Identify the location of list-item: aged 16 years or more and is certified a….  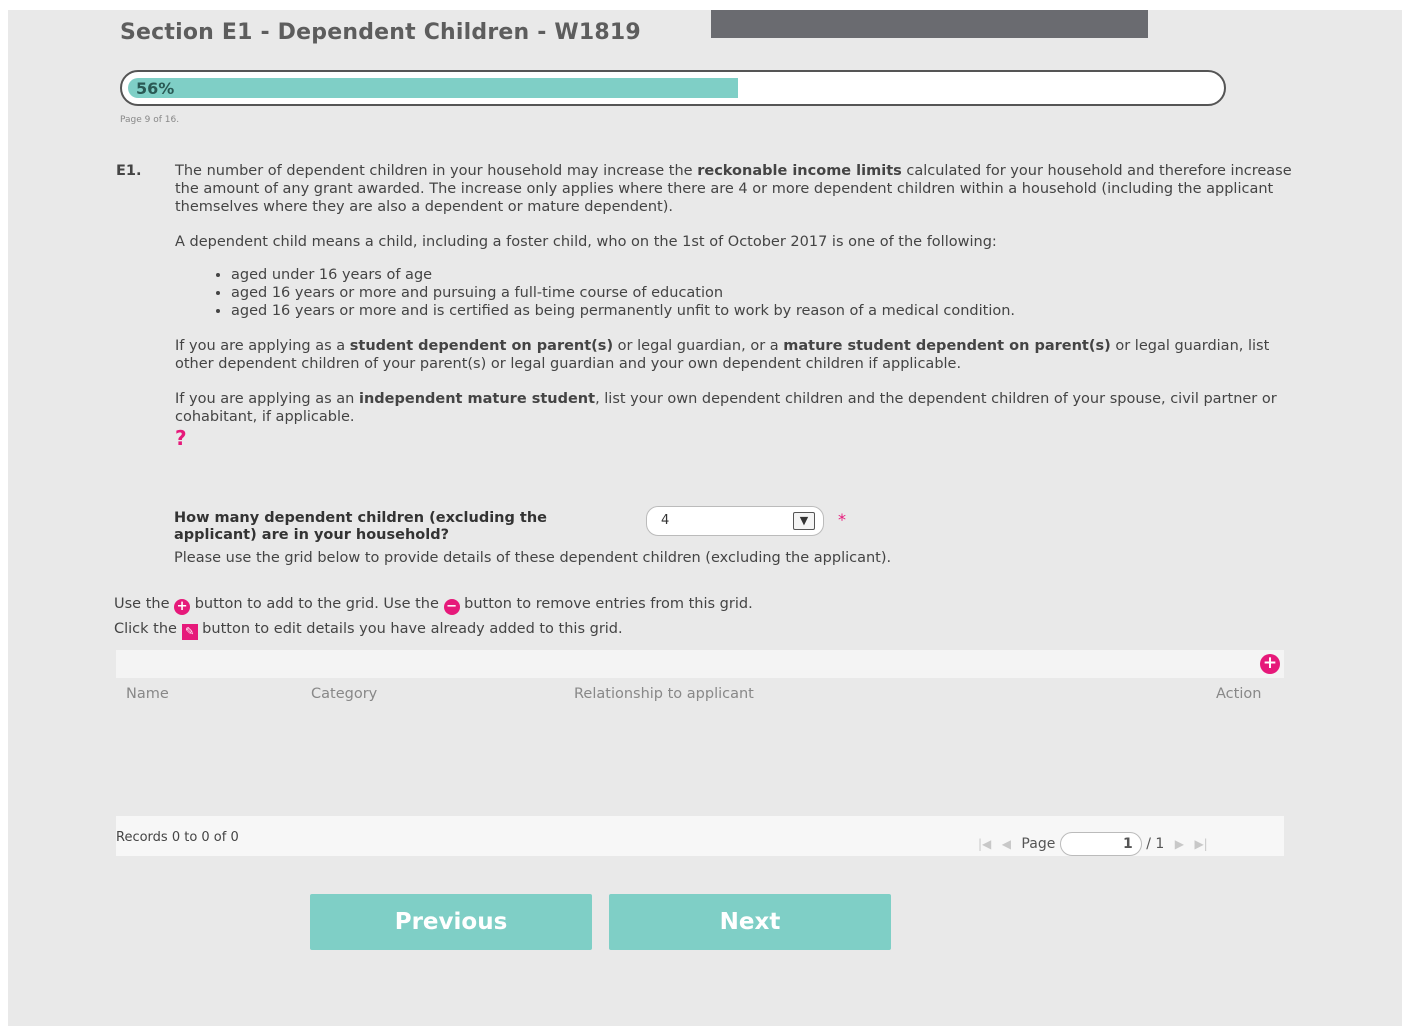
(763, 311).